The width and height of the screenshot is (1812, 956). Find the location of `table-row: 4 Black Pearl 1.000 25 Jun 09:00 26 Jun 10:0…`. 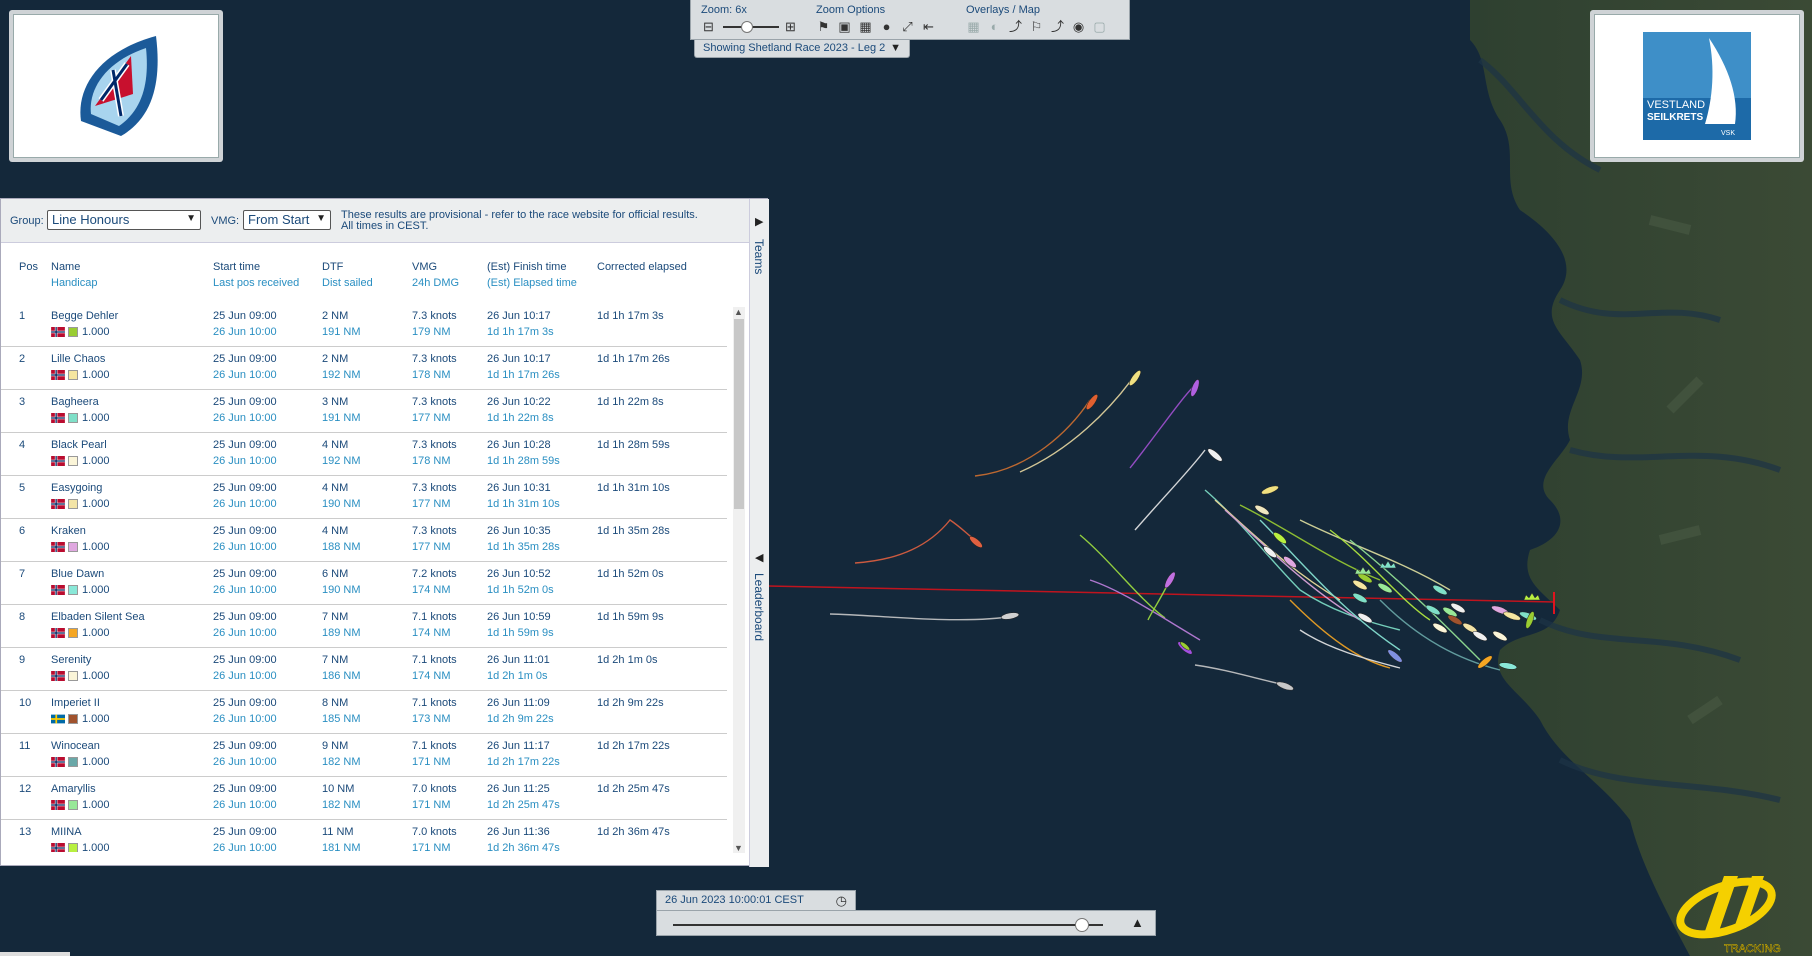

table-row: 4 Black Pearl 1.000 25 Jun 09:00 26 Jun 10:0… is located at coordinates (364, 454).